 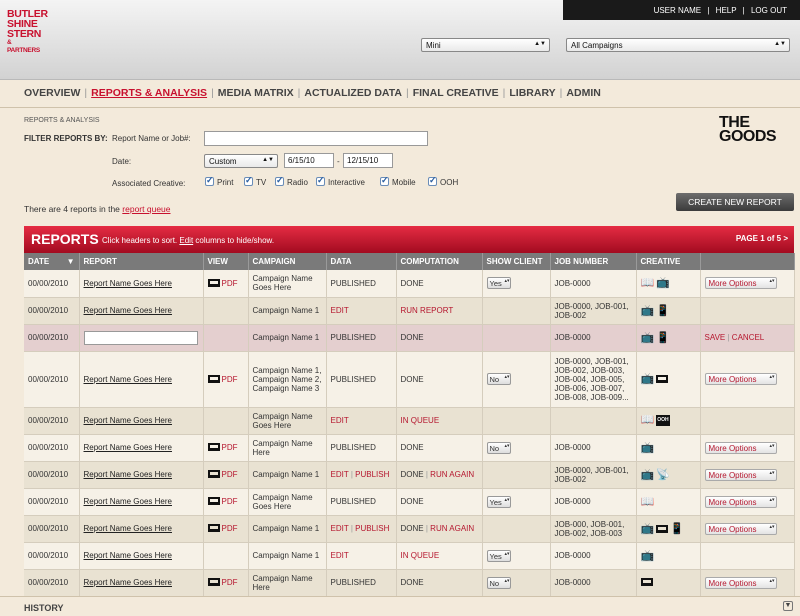 I want to click on user-name-link: USER NAME, so click(x=678, y=10).